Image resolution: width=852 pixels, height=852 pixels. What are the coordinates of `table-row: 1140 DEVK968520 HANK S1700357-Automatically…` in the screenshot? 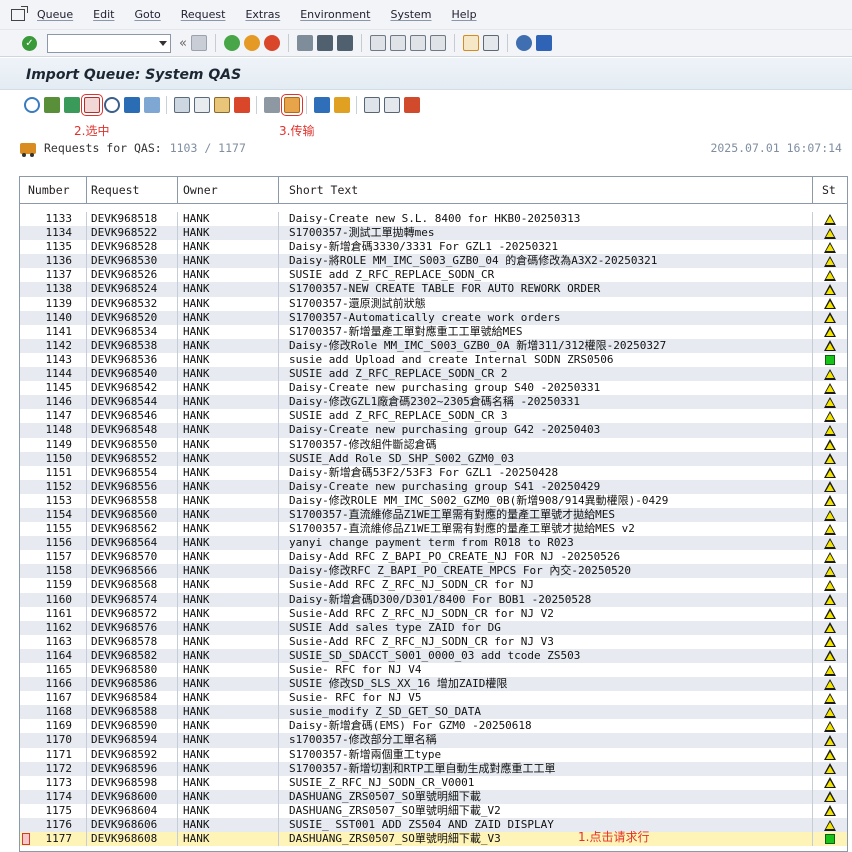 It's located at (433, 317).